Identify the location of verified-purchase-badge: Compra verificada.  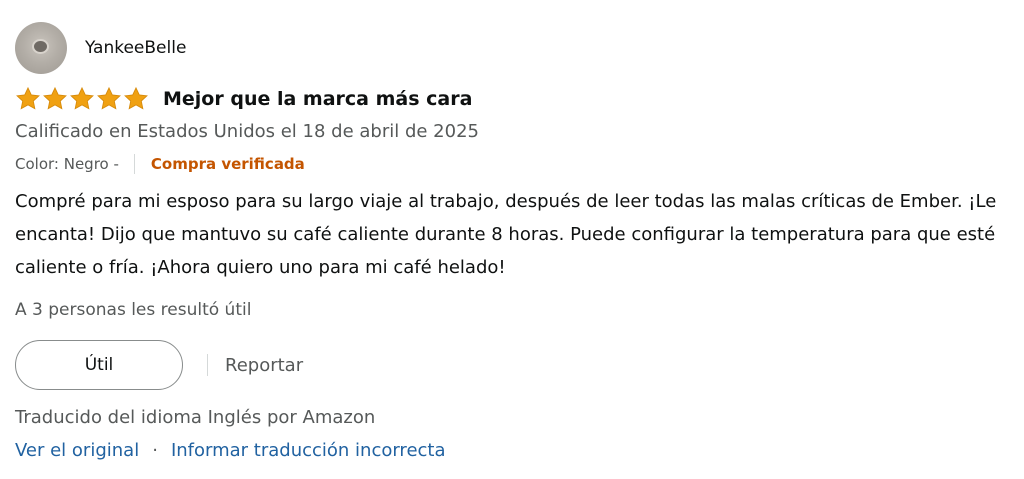
(227, 164).